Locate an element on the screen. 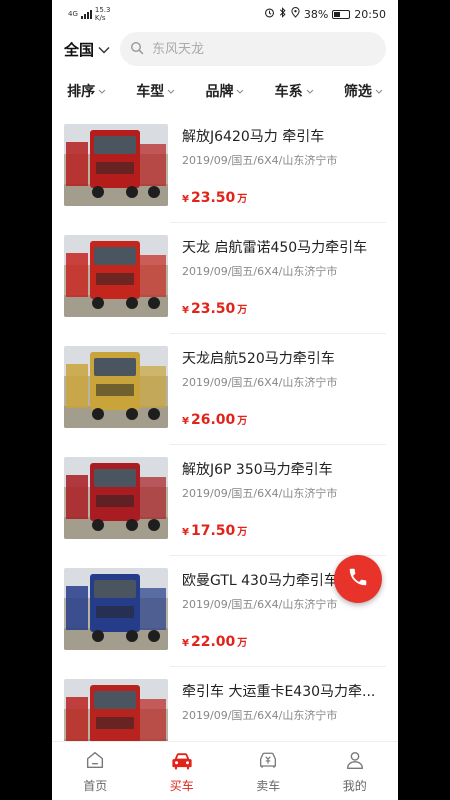 This screenshot has height=800, width=450. filter-sort: 排序 is located at coordinates (86, 91).